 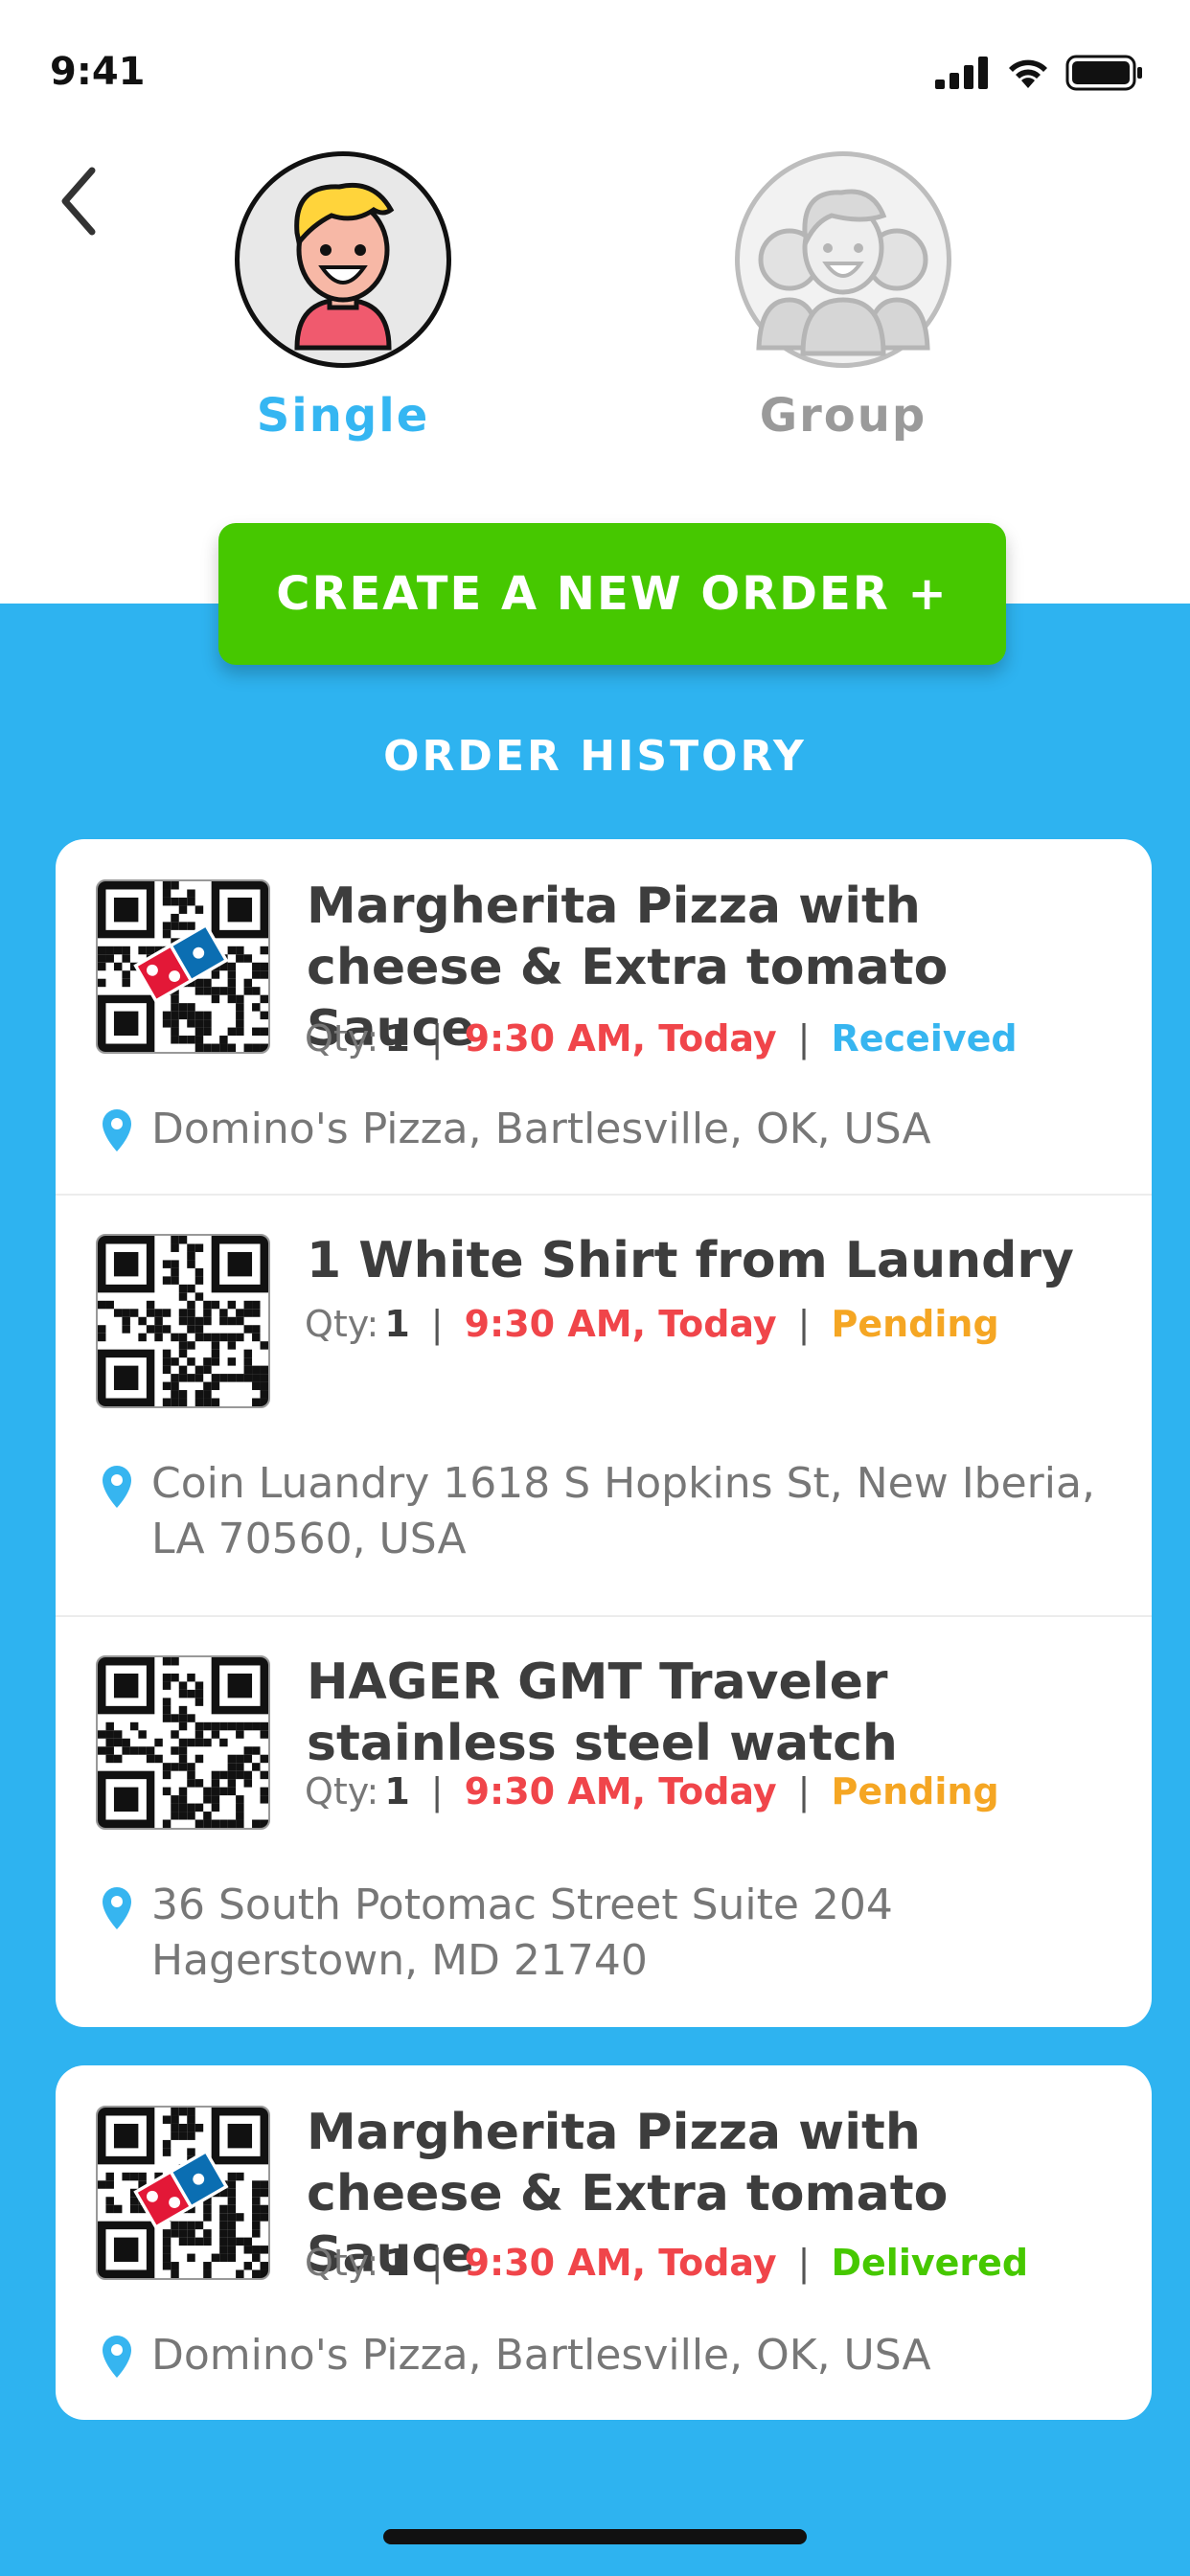 What do you see at coordinates (595, 756) in the screenshot?
I see `order-history-title: ORDER HISTORY` at bounding box center [595, 756].